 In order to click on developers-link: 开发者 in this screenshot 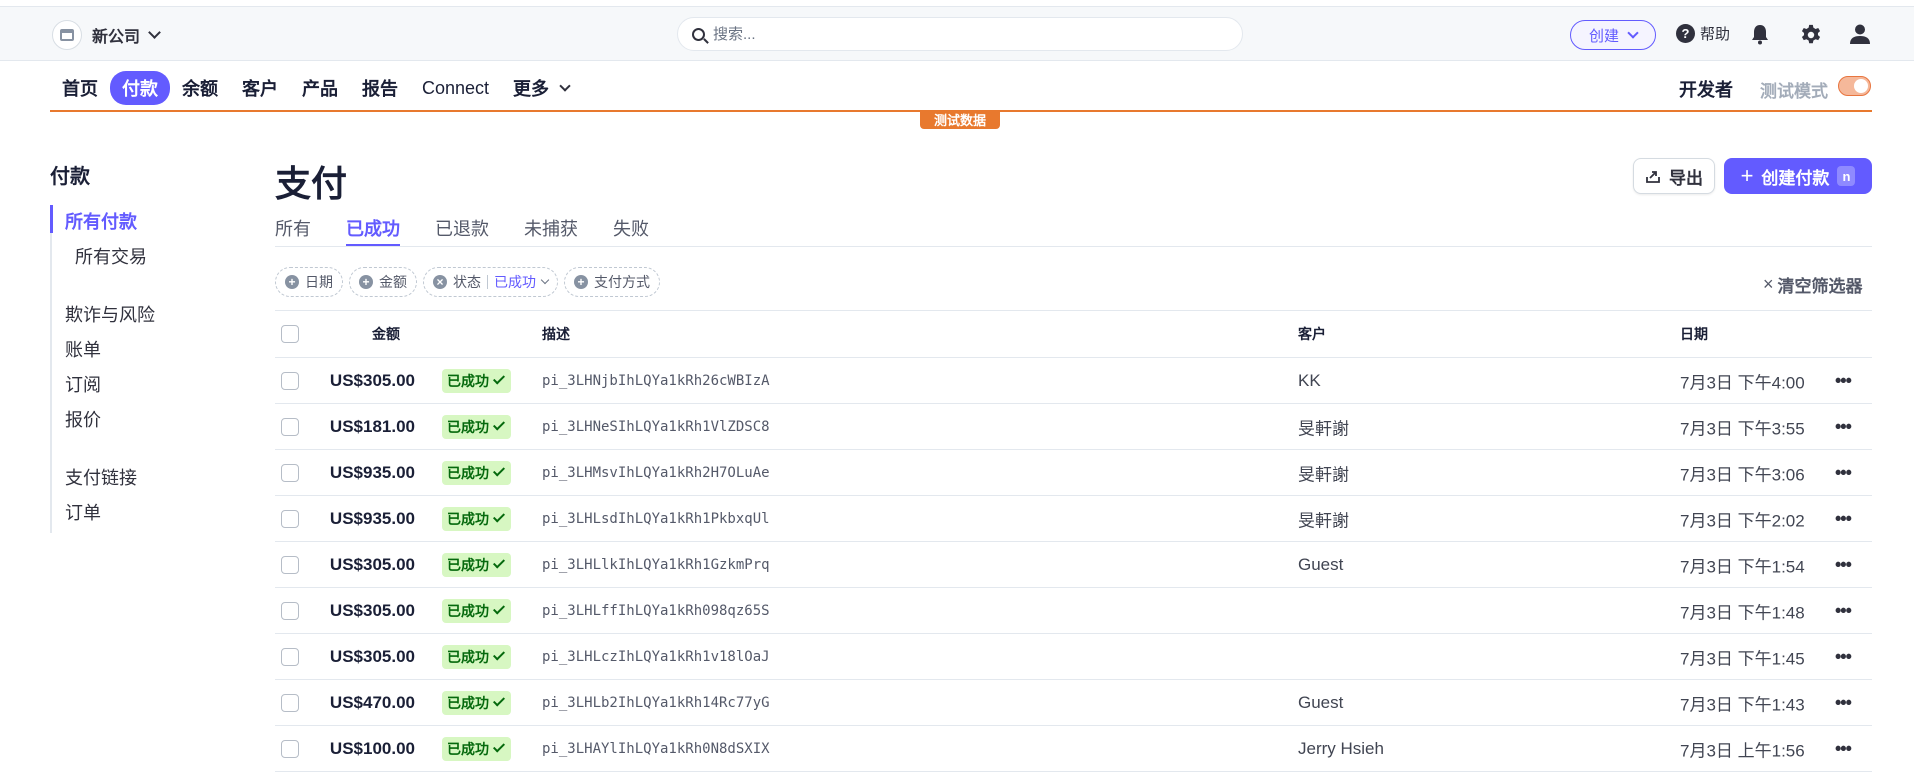, I will do `click(1706, 89)`.